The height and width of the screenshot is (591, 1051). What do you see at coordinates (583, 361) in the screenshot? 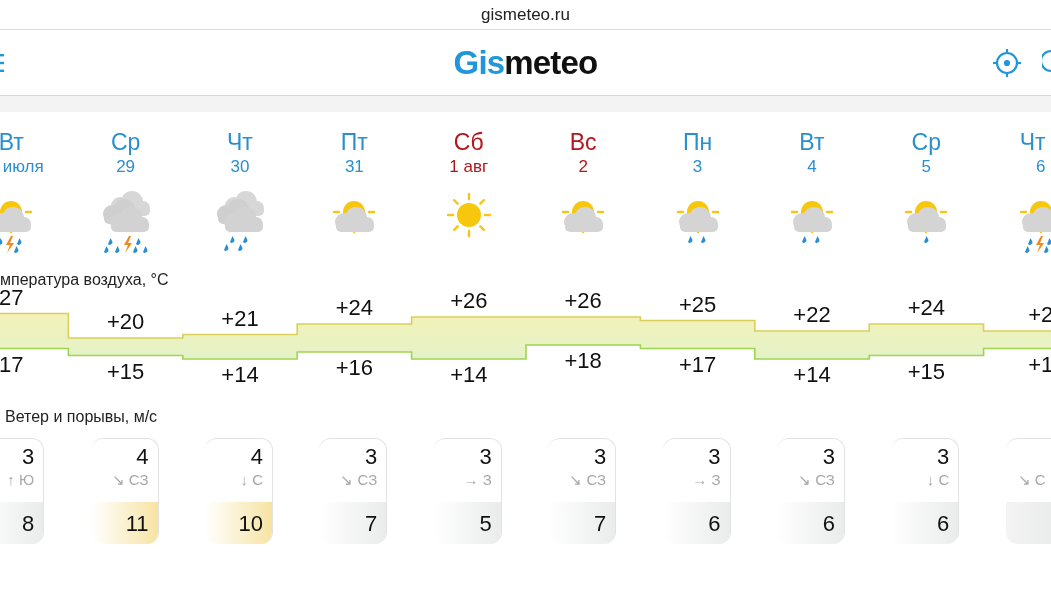
I see `min-temperature: +18` at bounding box center [583, 361].